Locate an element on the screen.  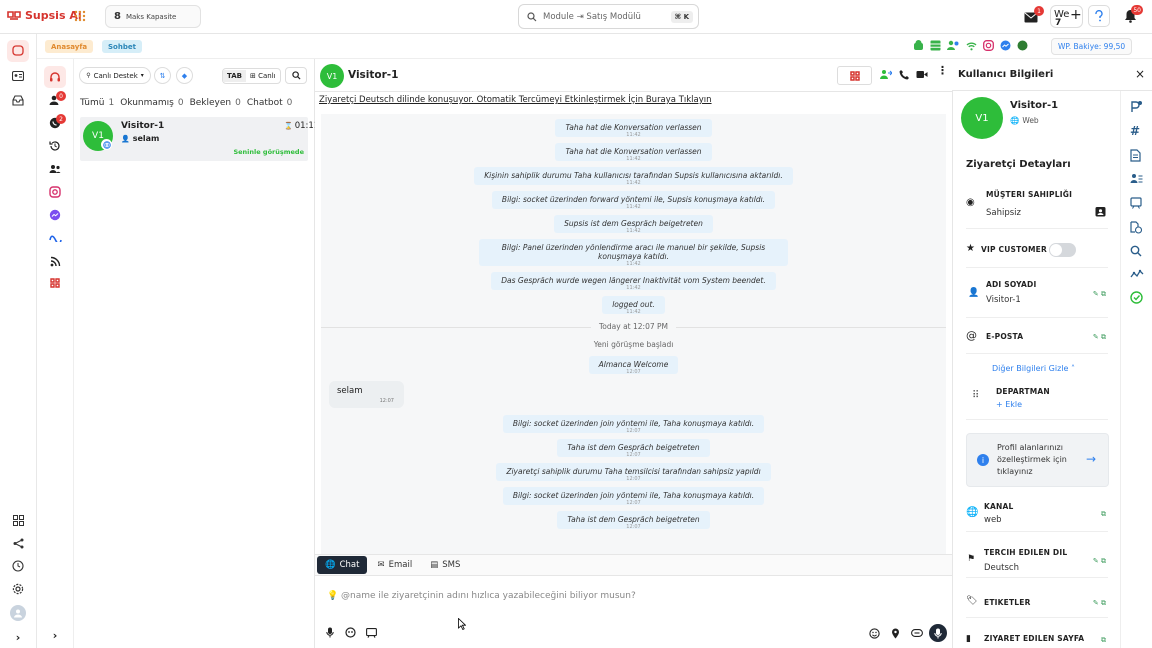
messenger-icon is located at coordinates (1005, 45).